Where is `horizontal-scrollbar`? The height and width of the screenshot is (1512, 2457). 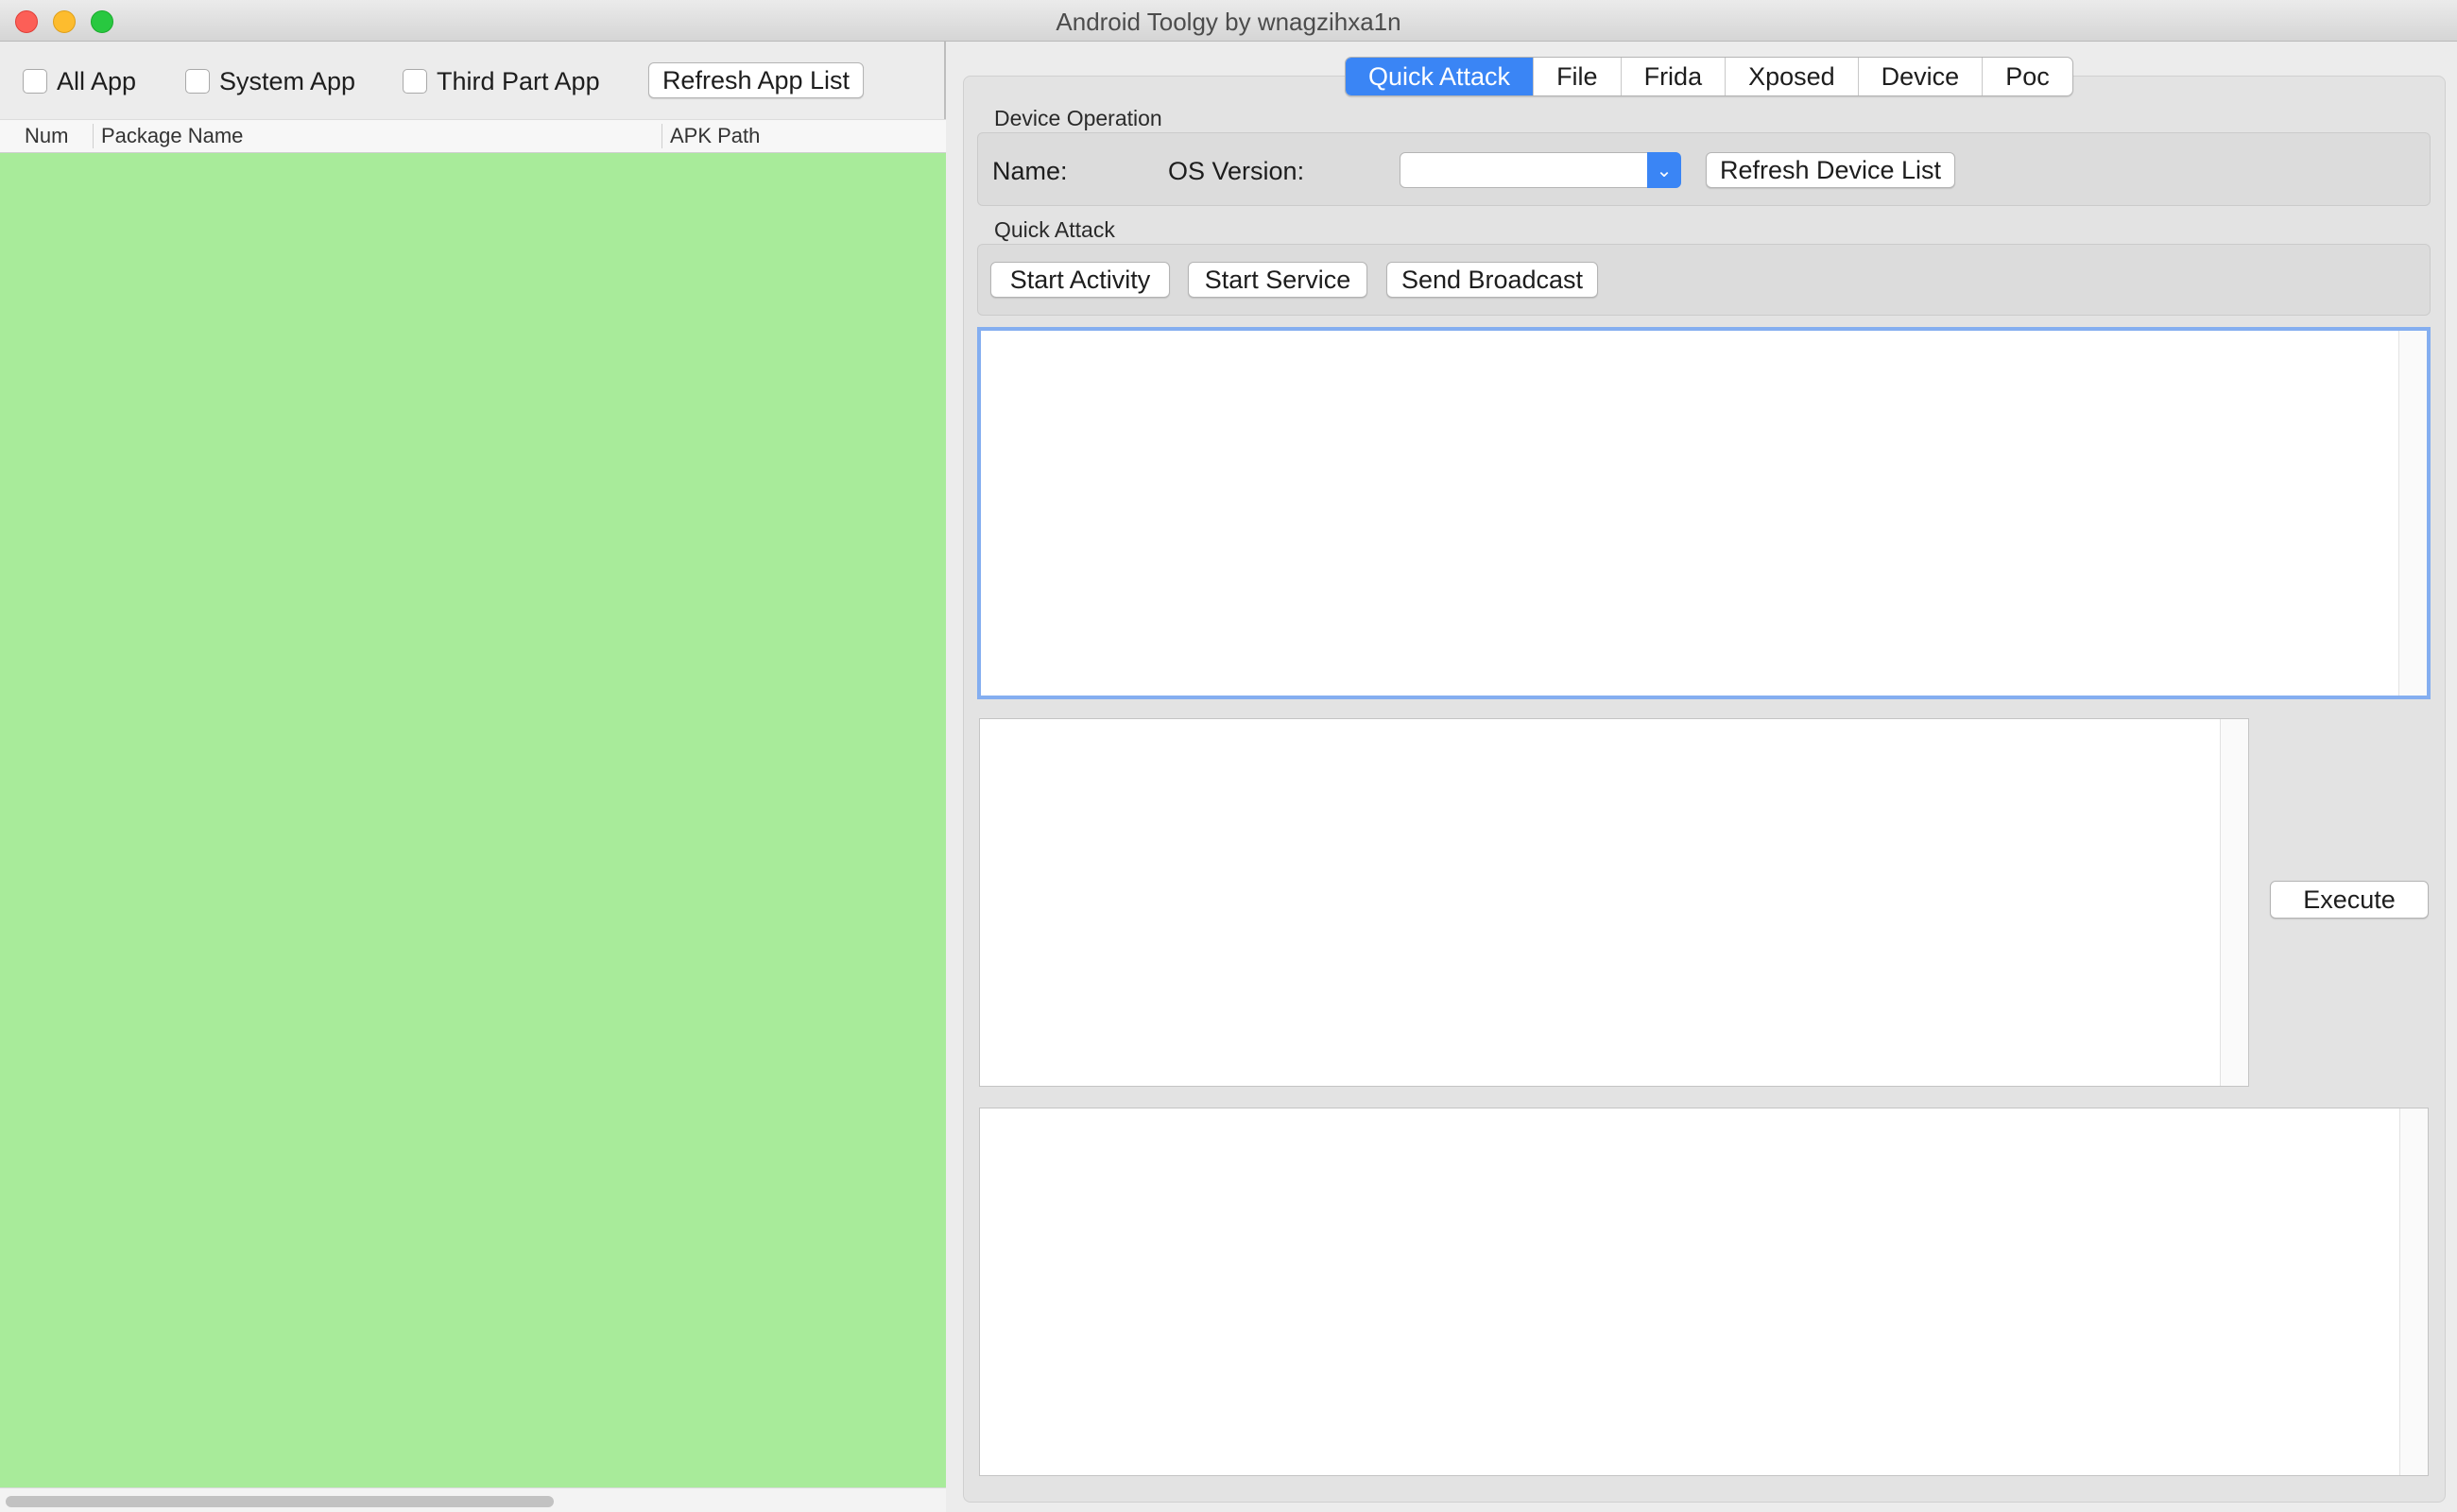
horizontal-scrollbar is located at coordinates (473, 1499).